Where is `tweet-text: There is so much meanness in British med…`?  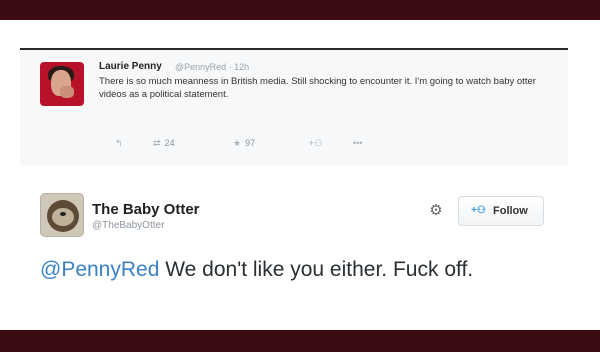
tweet-text: There is so much meanness in British med… is located at coordinates (317, 88).